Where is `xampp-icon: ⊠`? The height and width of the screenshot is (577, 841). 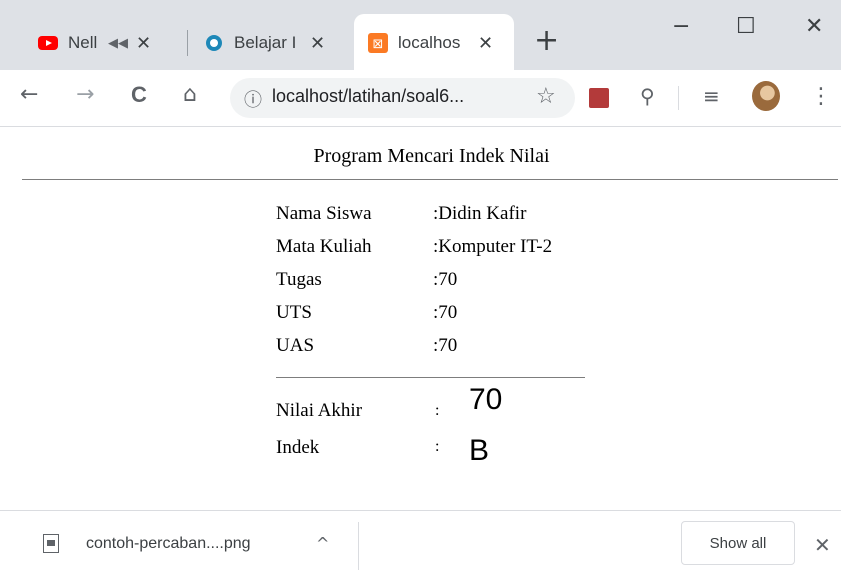 xampp-icon: ⊠ is located at coordinates (378, 43).